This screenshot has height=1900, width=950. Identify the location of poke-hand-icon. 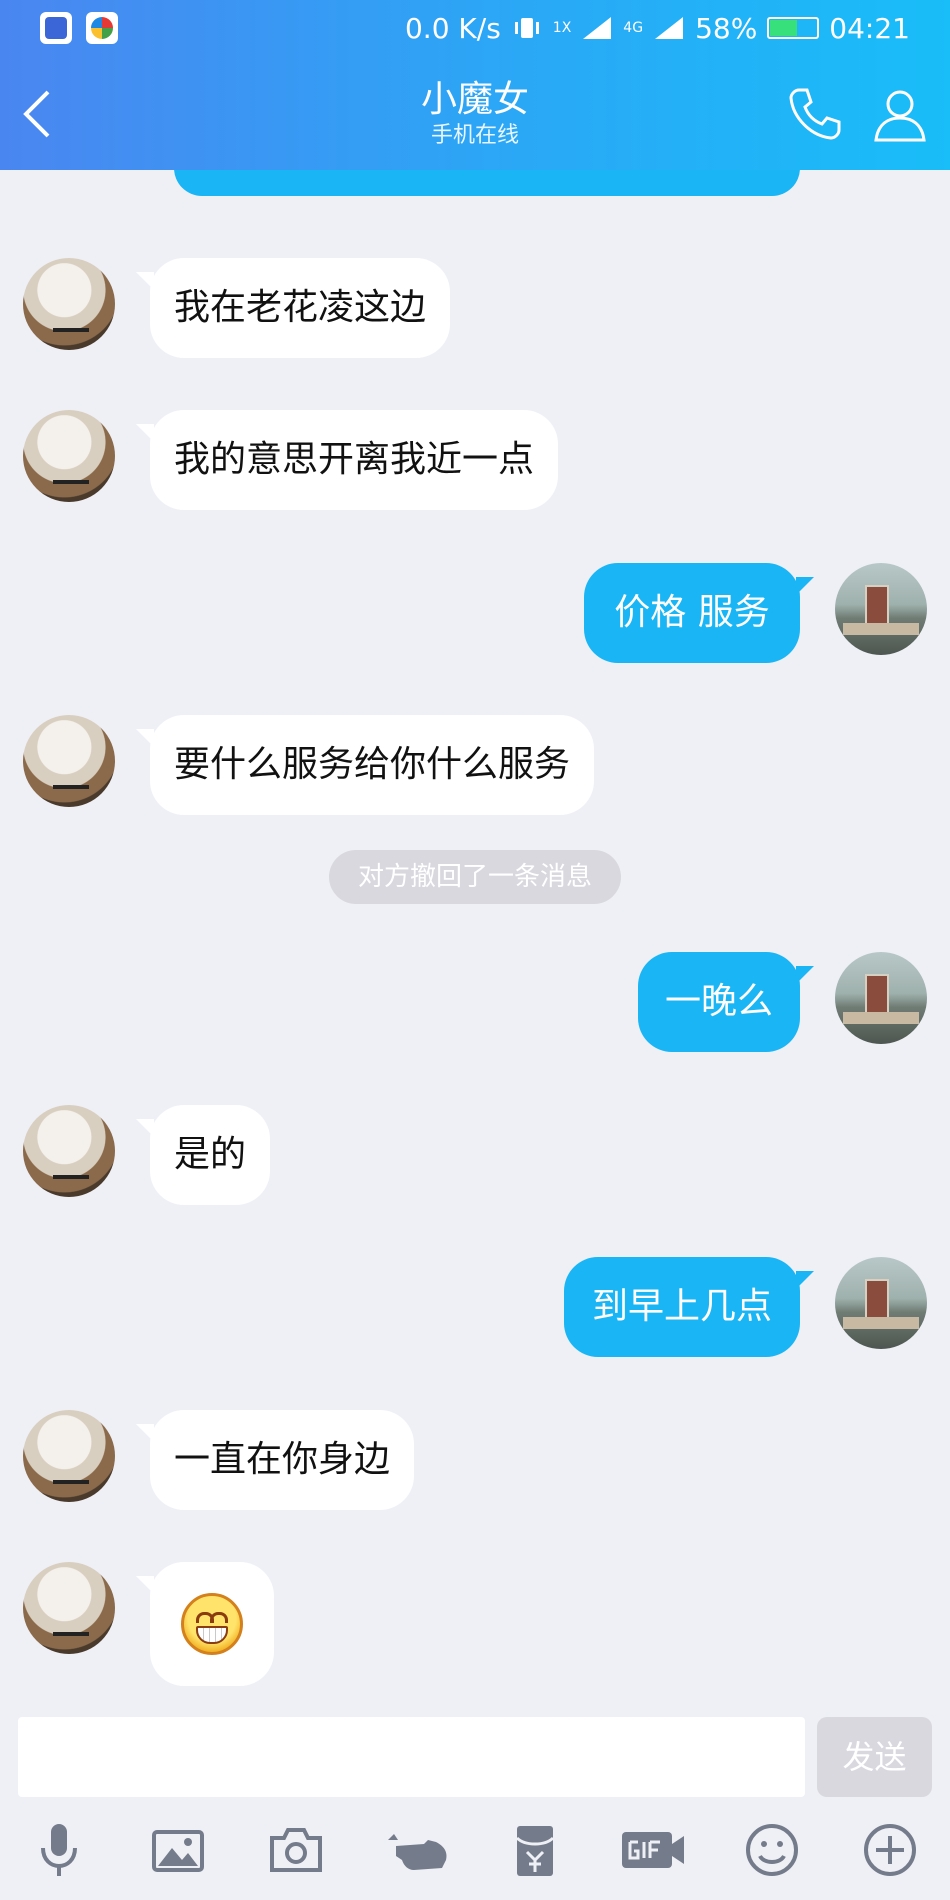
(419, 1850).